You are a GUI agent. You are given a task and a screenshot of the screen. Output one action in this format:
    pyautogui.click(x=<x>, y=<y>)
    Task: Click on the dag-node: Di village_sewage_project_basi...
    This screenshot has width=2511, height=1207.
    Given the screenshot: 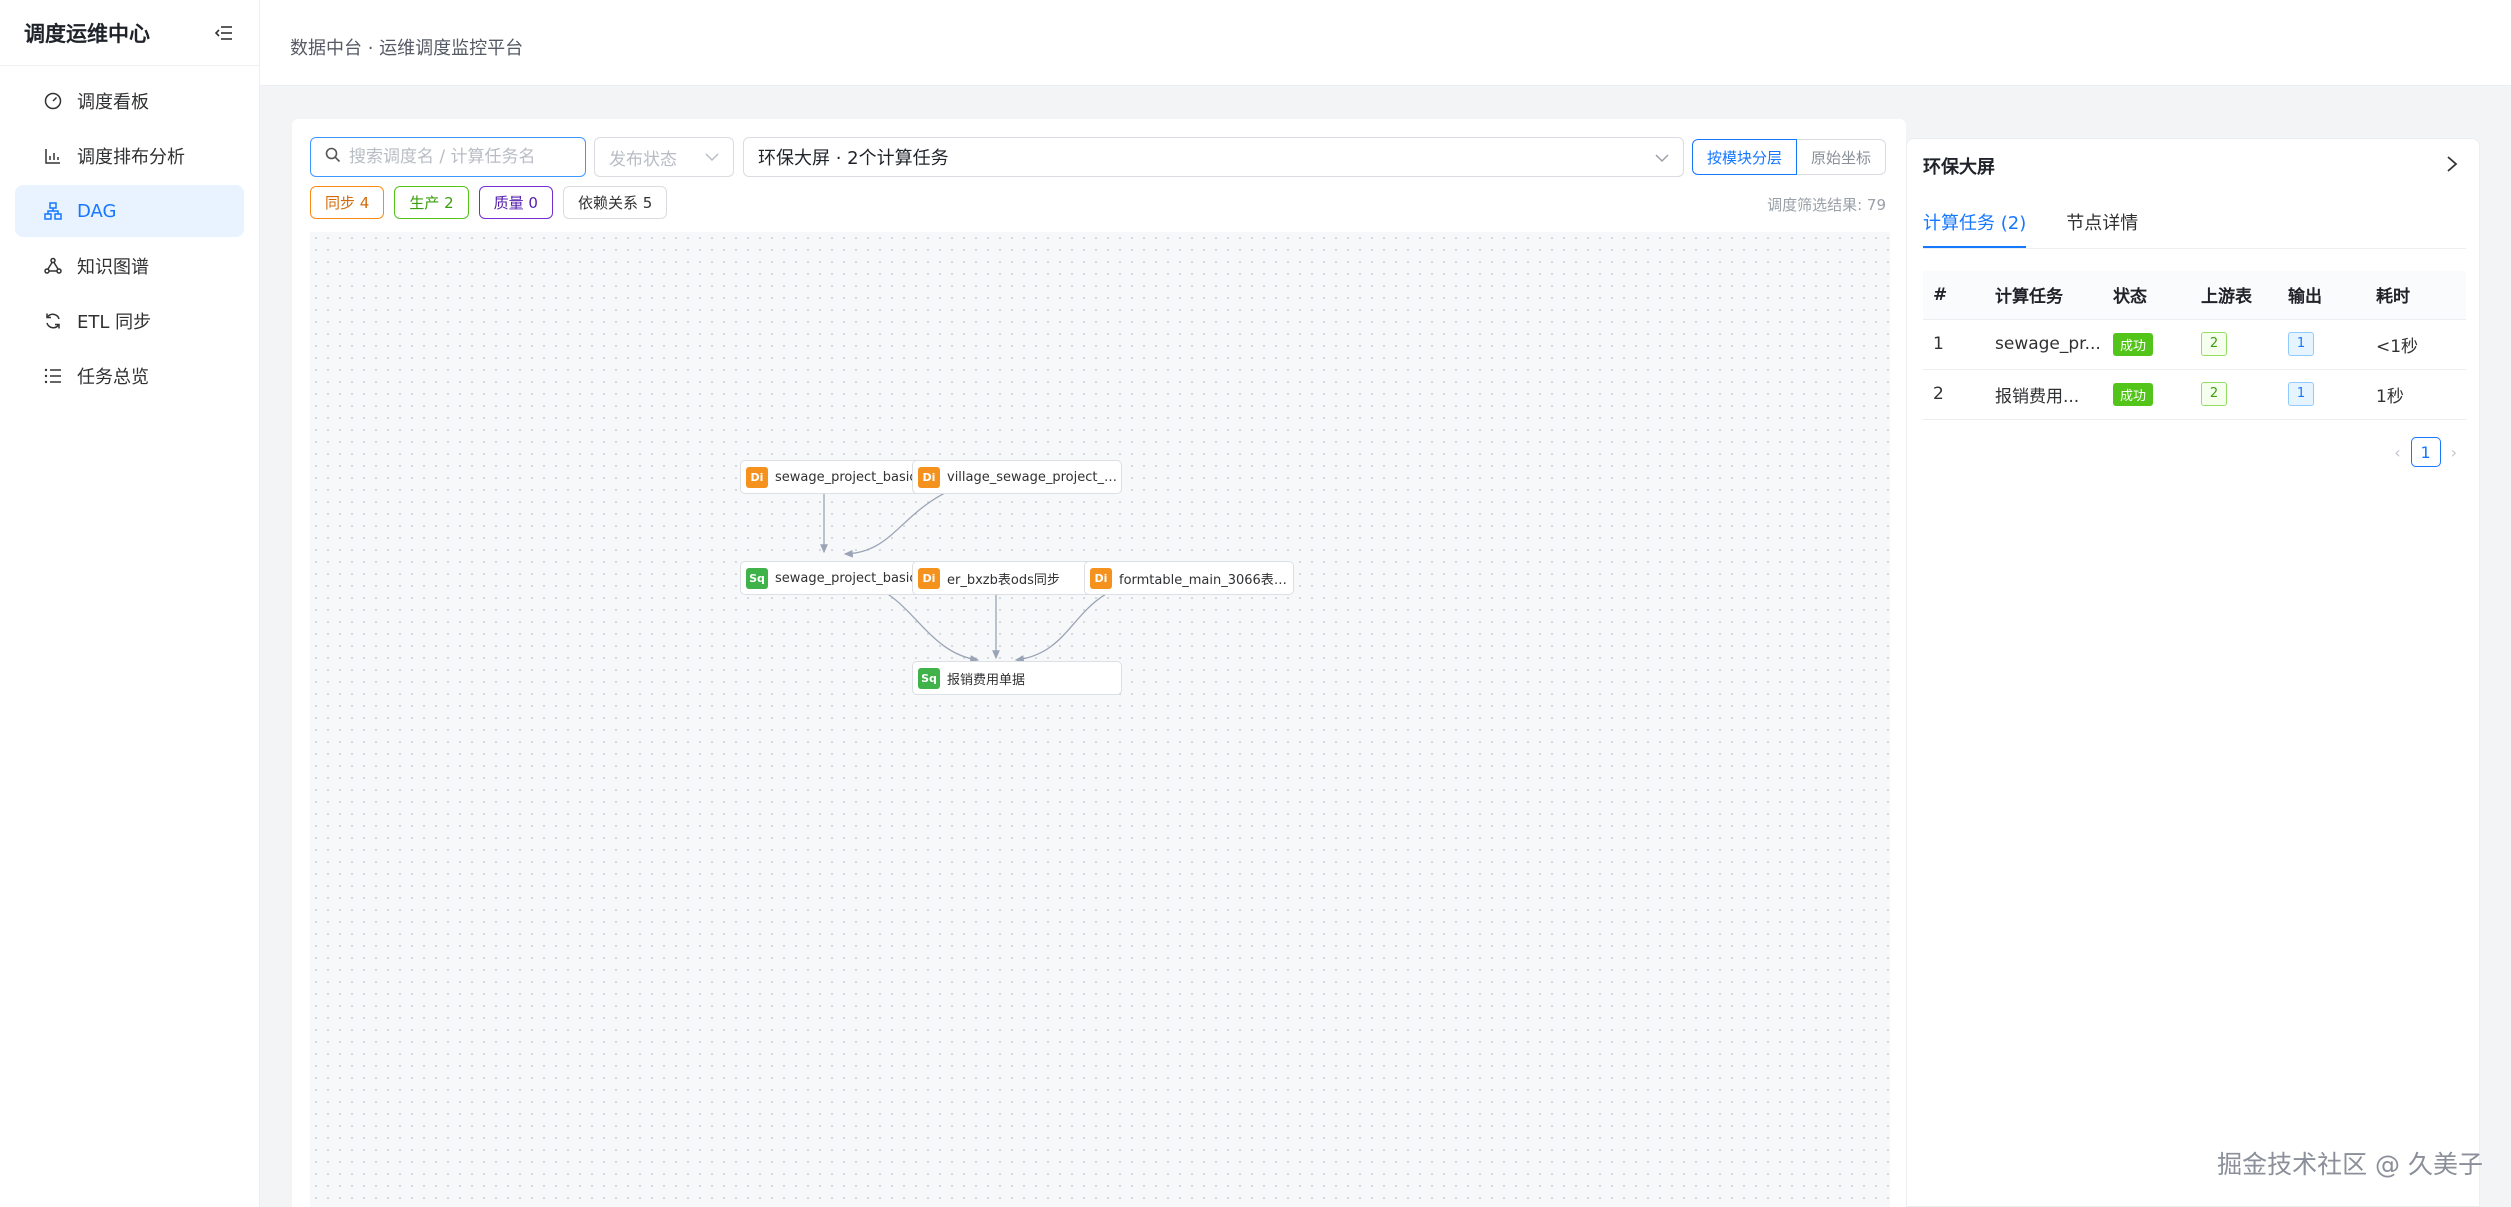 What is the action you would take?
    pyautogui.click(x=1017, y=477)
    